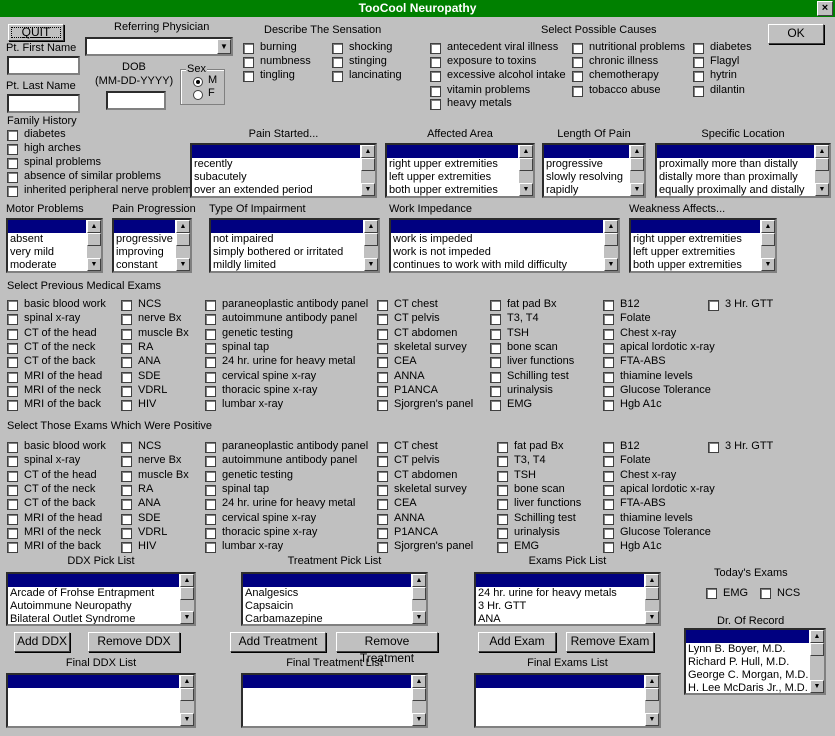 This screenshot has width=835, height=736. What do you see at coordinates (126, 490) in the screenshot?
I see `pos-exam-1-3-checkbox` at bounding box center [126, 490].